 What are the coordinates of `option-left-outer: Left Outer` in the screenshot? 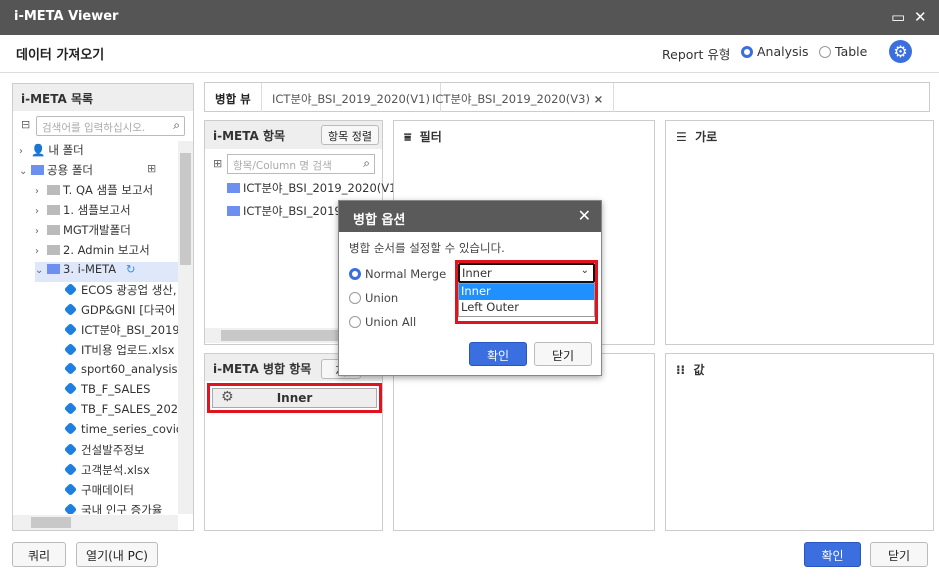 It's located at (526, 308).